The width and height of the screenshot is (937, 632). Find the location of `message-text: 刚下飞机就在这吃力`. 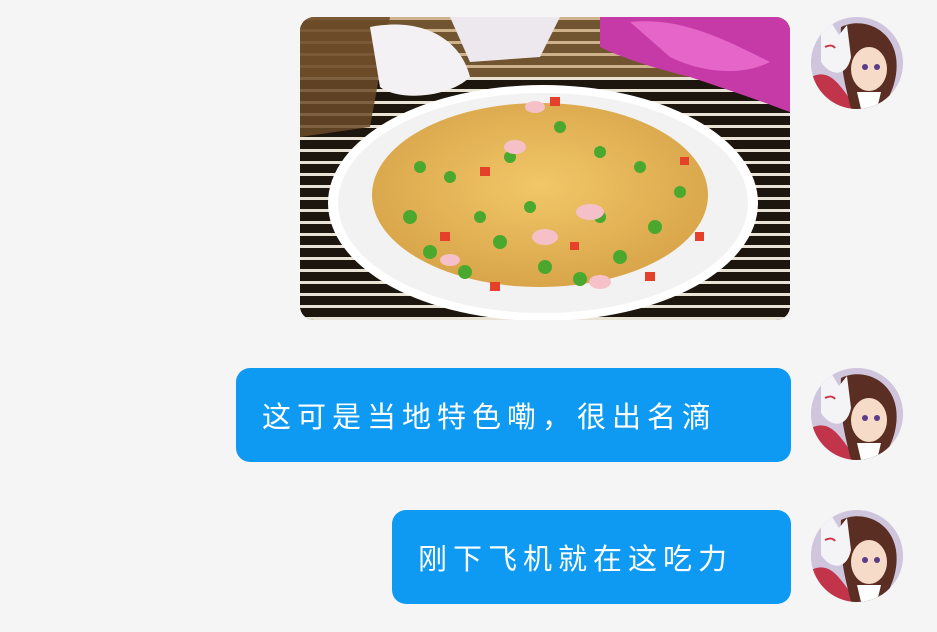

message-text: 刚下飞机就在这吃力 is located at coordinates (576, 559).